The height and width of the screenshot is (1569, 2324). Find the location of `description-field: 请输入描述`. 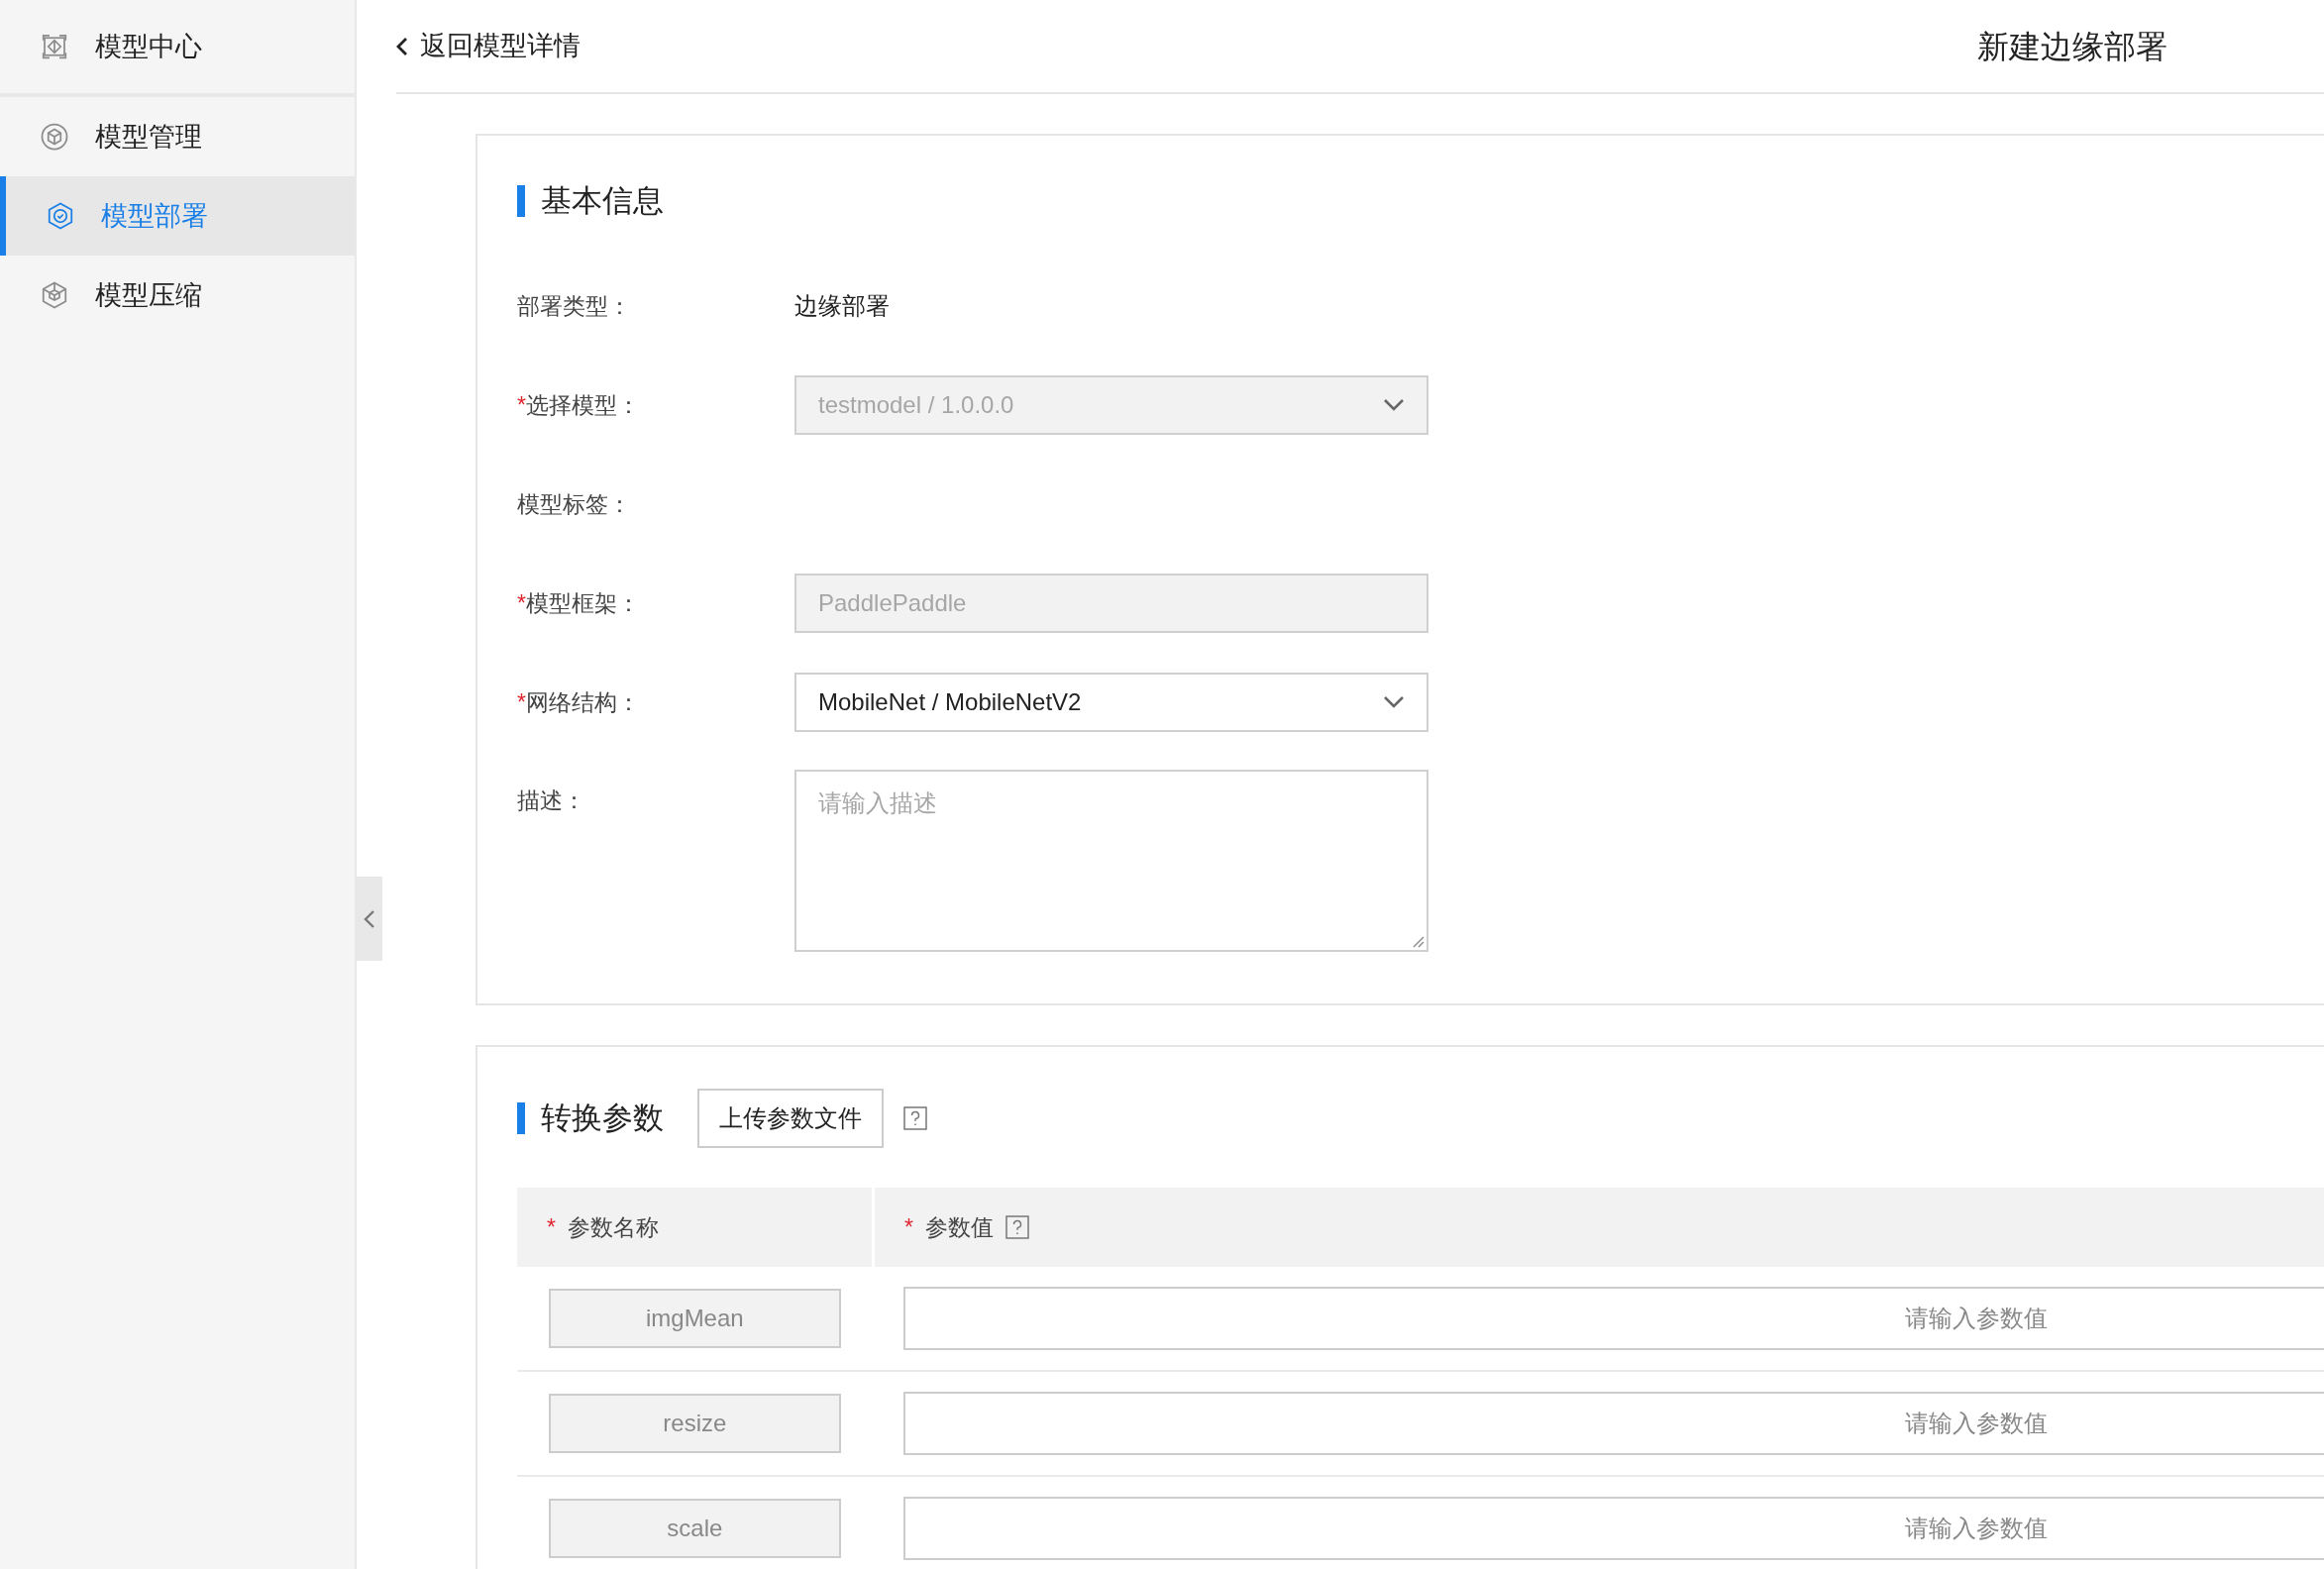

description-field: 请输入描述 is located at coordinates (1111, 861).